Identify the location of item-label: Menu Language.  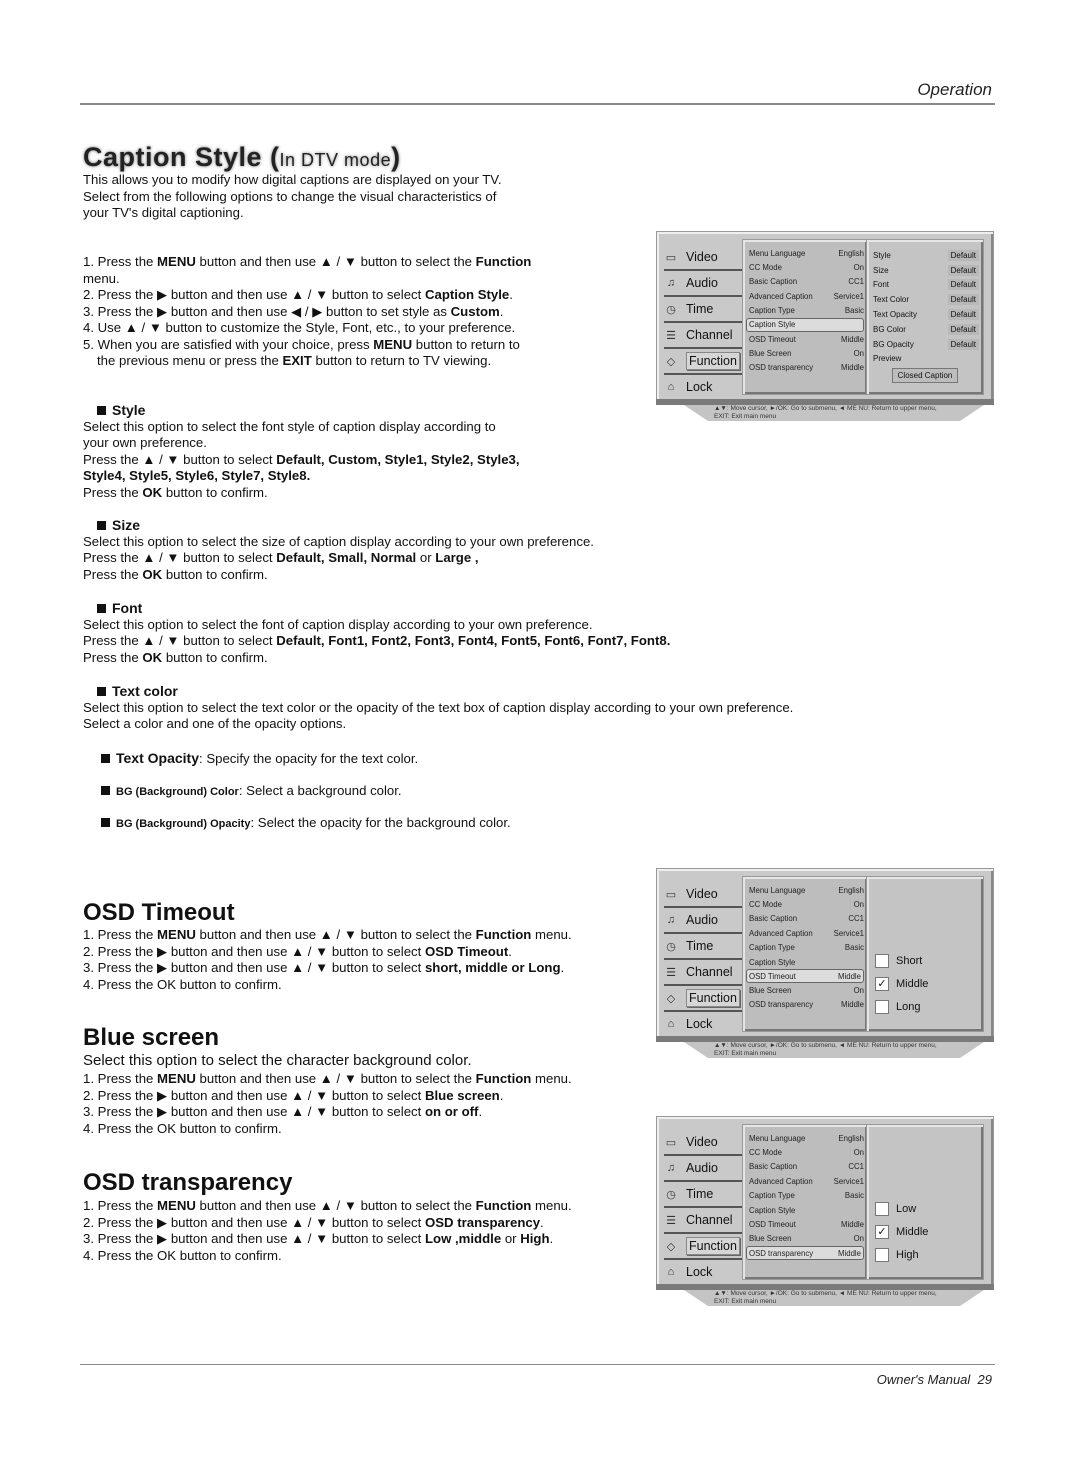
(777, 253).